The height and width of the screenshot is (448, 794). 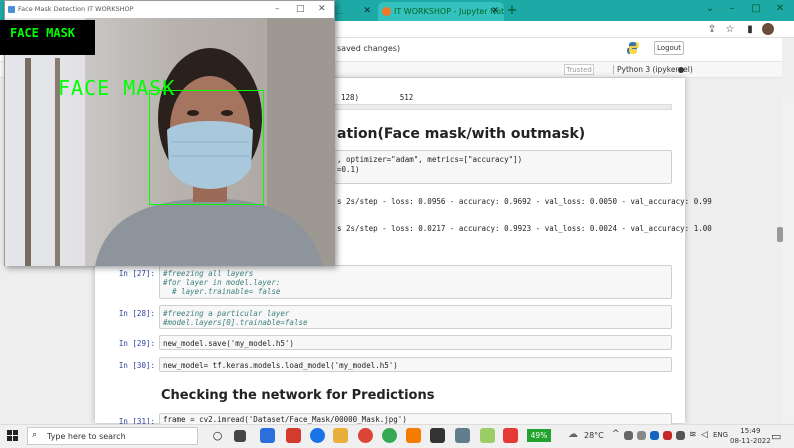 I want to click on taskbar-search: Type here to search, so click(x=112, y=436).